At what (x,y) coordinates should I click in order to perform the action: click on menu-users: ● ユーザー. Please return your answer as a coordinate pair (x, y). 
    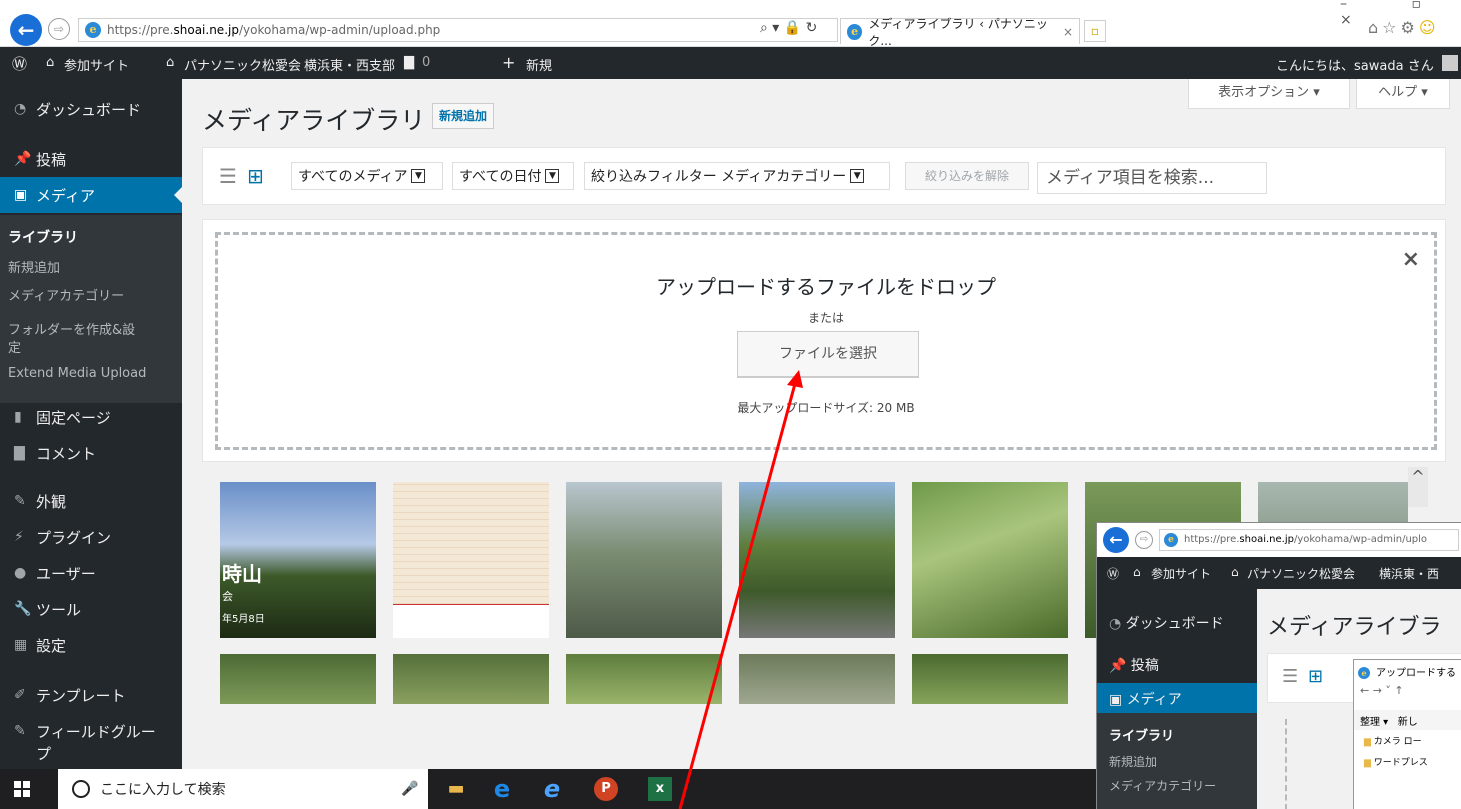
    Looking at the image, I should click on (91, 573).